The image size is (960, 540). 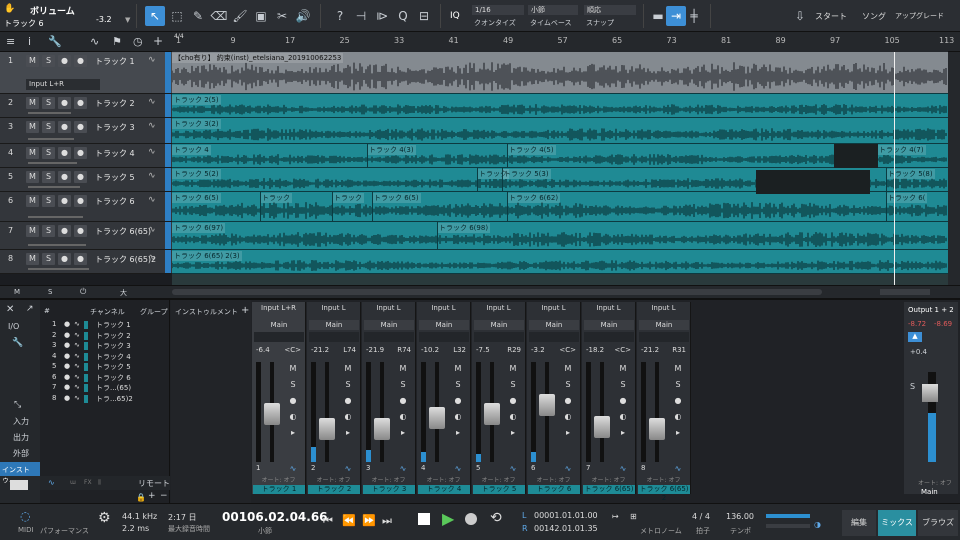 What do you see at coordinates (13, 326) in the screenshot?
I see `io-button: I/O` at bounding box center [13, 326].